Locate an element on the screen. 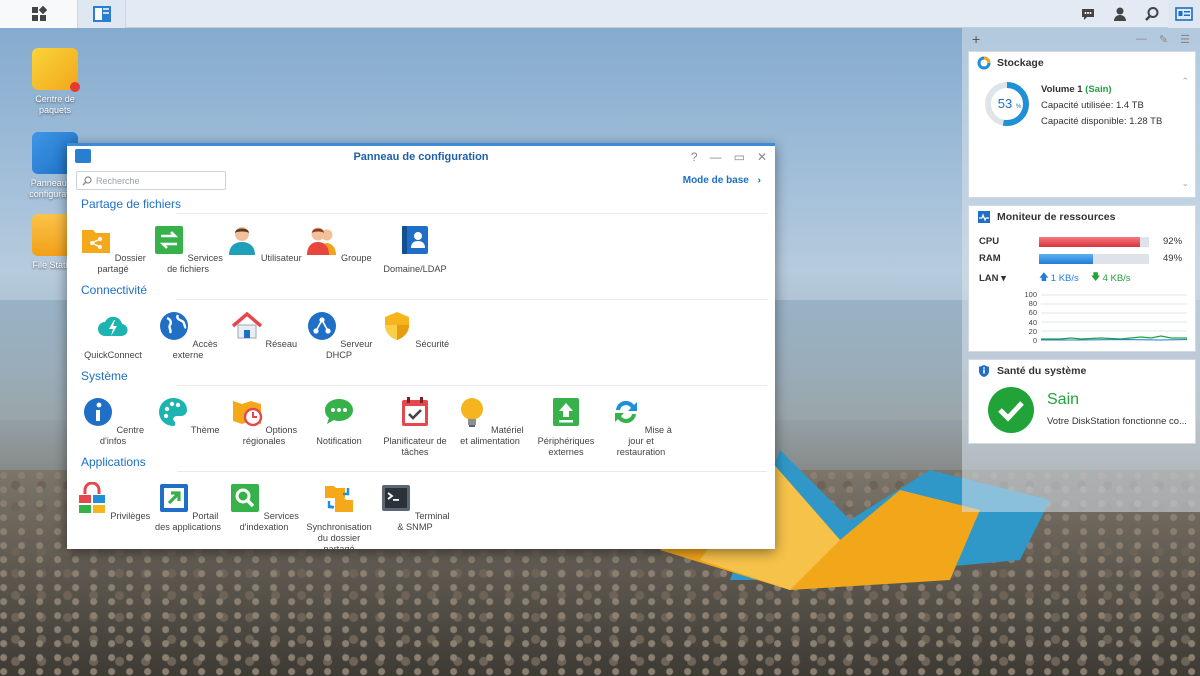  item-label: Périphériques externes is located at coordinates (566, 446).